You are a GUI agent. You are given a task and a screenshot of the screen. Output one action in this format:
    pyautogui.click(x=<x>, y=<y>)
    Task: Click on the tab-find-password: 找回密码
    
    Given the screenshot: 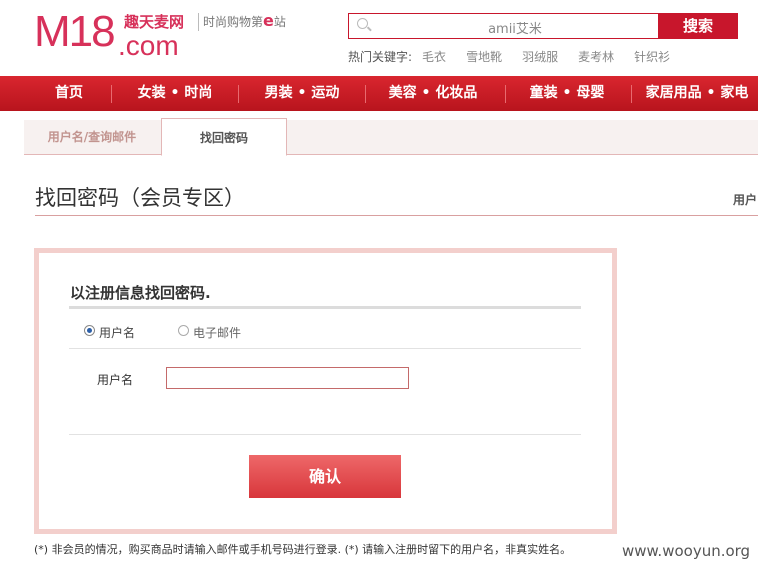 What is the action you would take?
    pyautogui.click(x=224, y=137)
    